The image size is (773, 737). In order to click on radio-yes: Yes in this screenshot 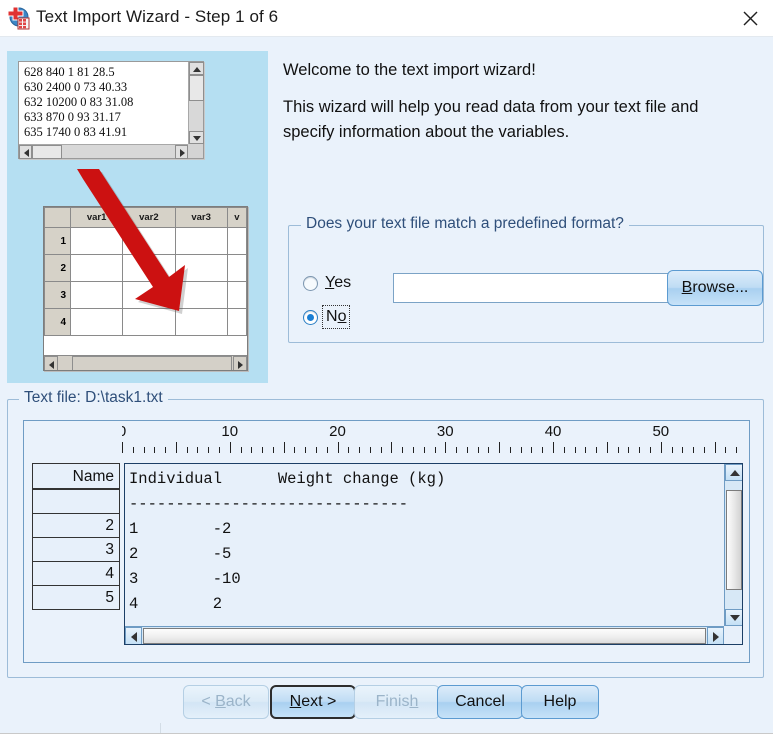, I will do `click(327, 283)`.